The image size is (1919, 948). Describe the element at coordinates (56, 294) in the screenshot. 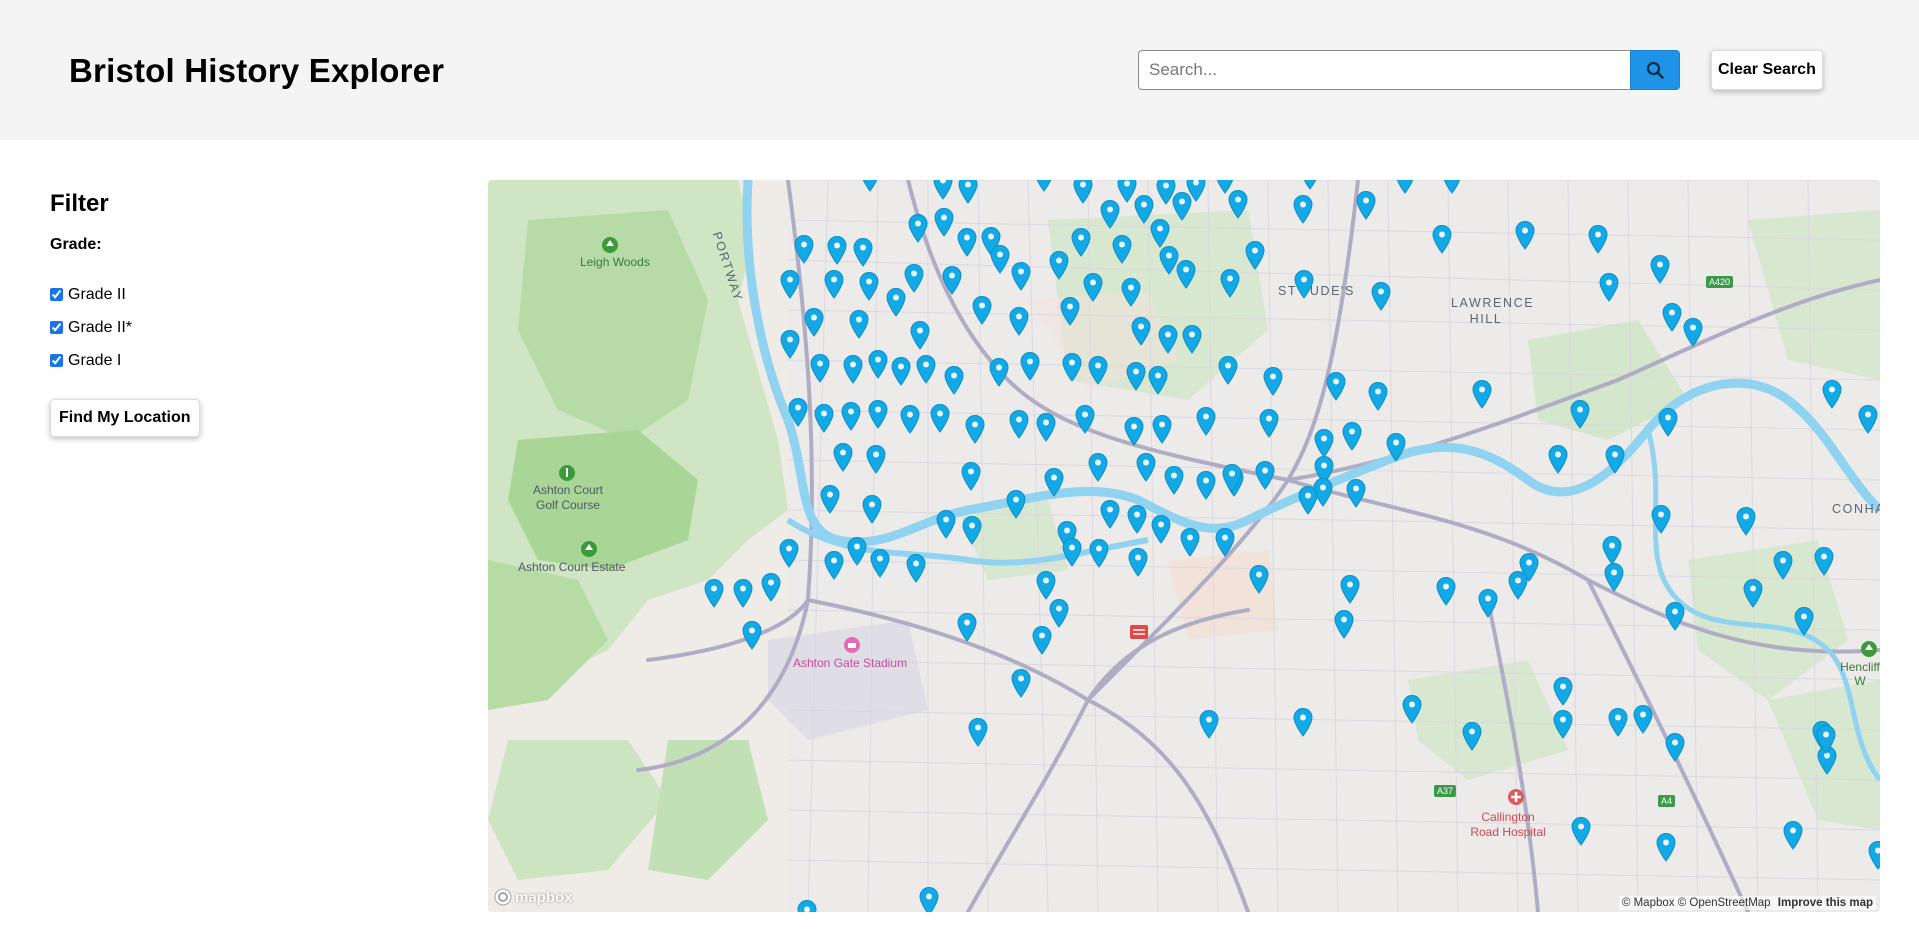

I see `grade-ii-checkbox` at that location.